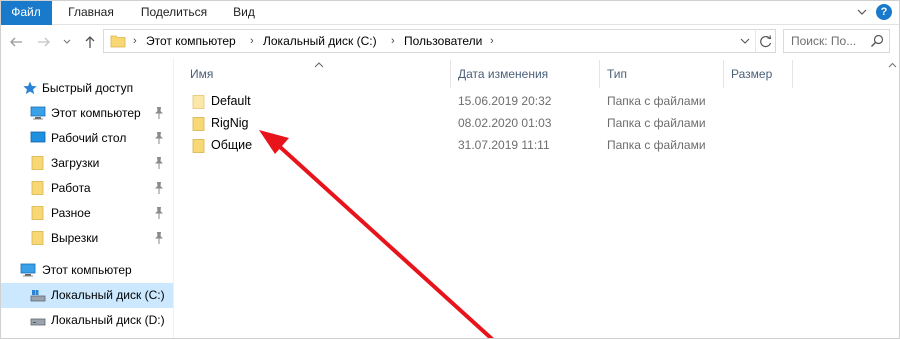 The width and height of the screenshot is (900, 339). I want to click on sidebar-item-quick-access: Быстрый доступ, so click(86, 88).